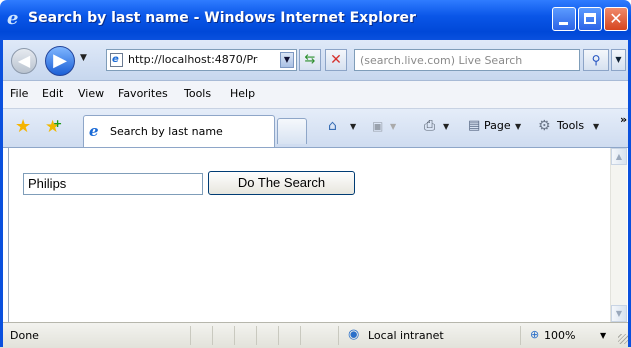  What do you see at coordinates (603, 335) in the screenshot?
I see `zoom-dropdown: ▼` at bounding box center [603, 335].